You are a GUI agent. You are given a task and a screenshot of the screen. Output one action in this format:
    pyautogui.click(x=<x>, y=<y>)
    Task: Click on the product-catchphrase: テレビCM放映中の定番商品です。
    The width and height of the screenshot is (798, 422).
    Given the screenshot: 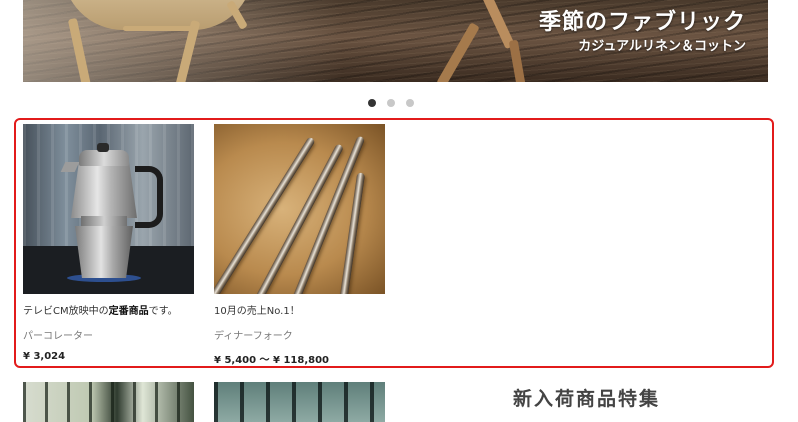 What is the action you would take?
    pyautogui.click(x=108, y=312)
    